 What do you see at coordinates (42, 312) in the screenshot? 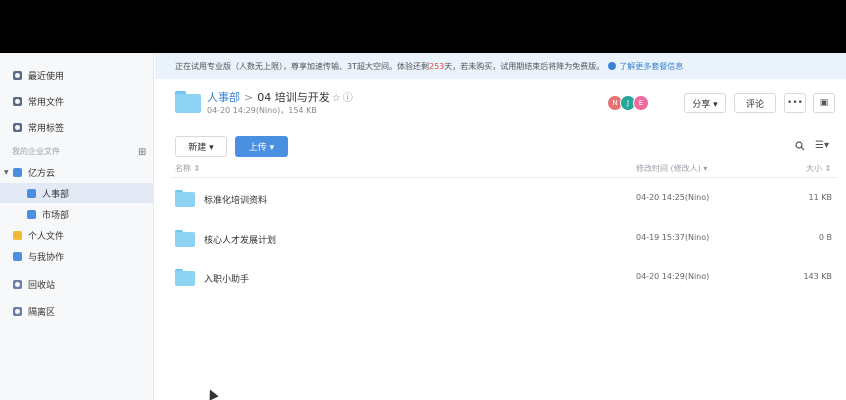
I see `sidebar-item-label: 隔离区` at bounding box center [42, 312].